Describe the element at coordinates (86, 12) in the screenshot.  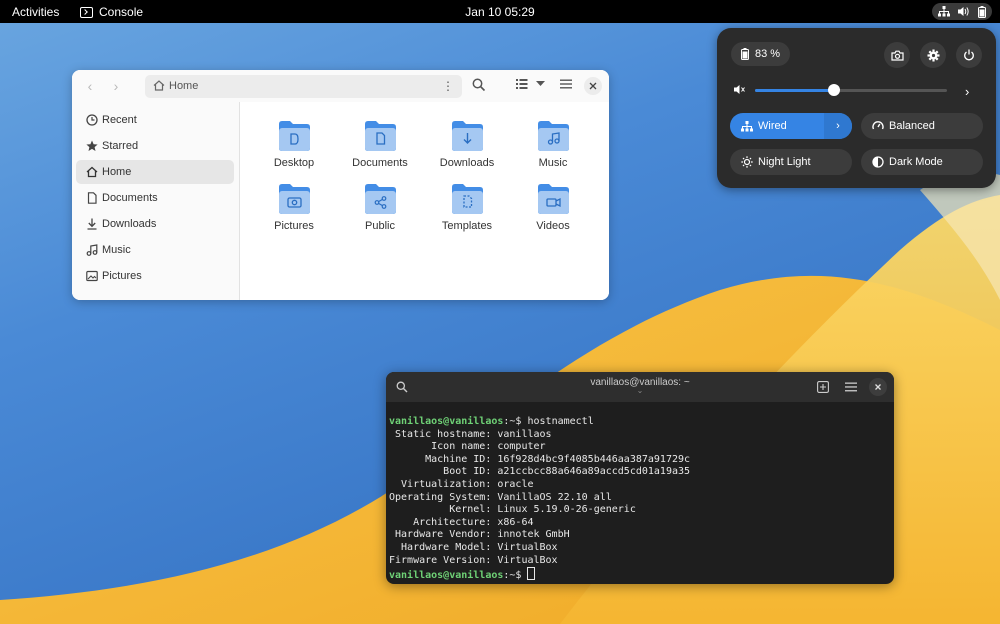
I see `terminal-icon` at that location.